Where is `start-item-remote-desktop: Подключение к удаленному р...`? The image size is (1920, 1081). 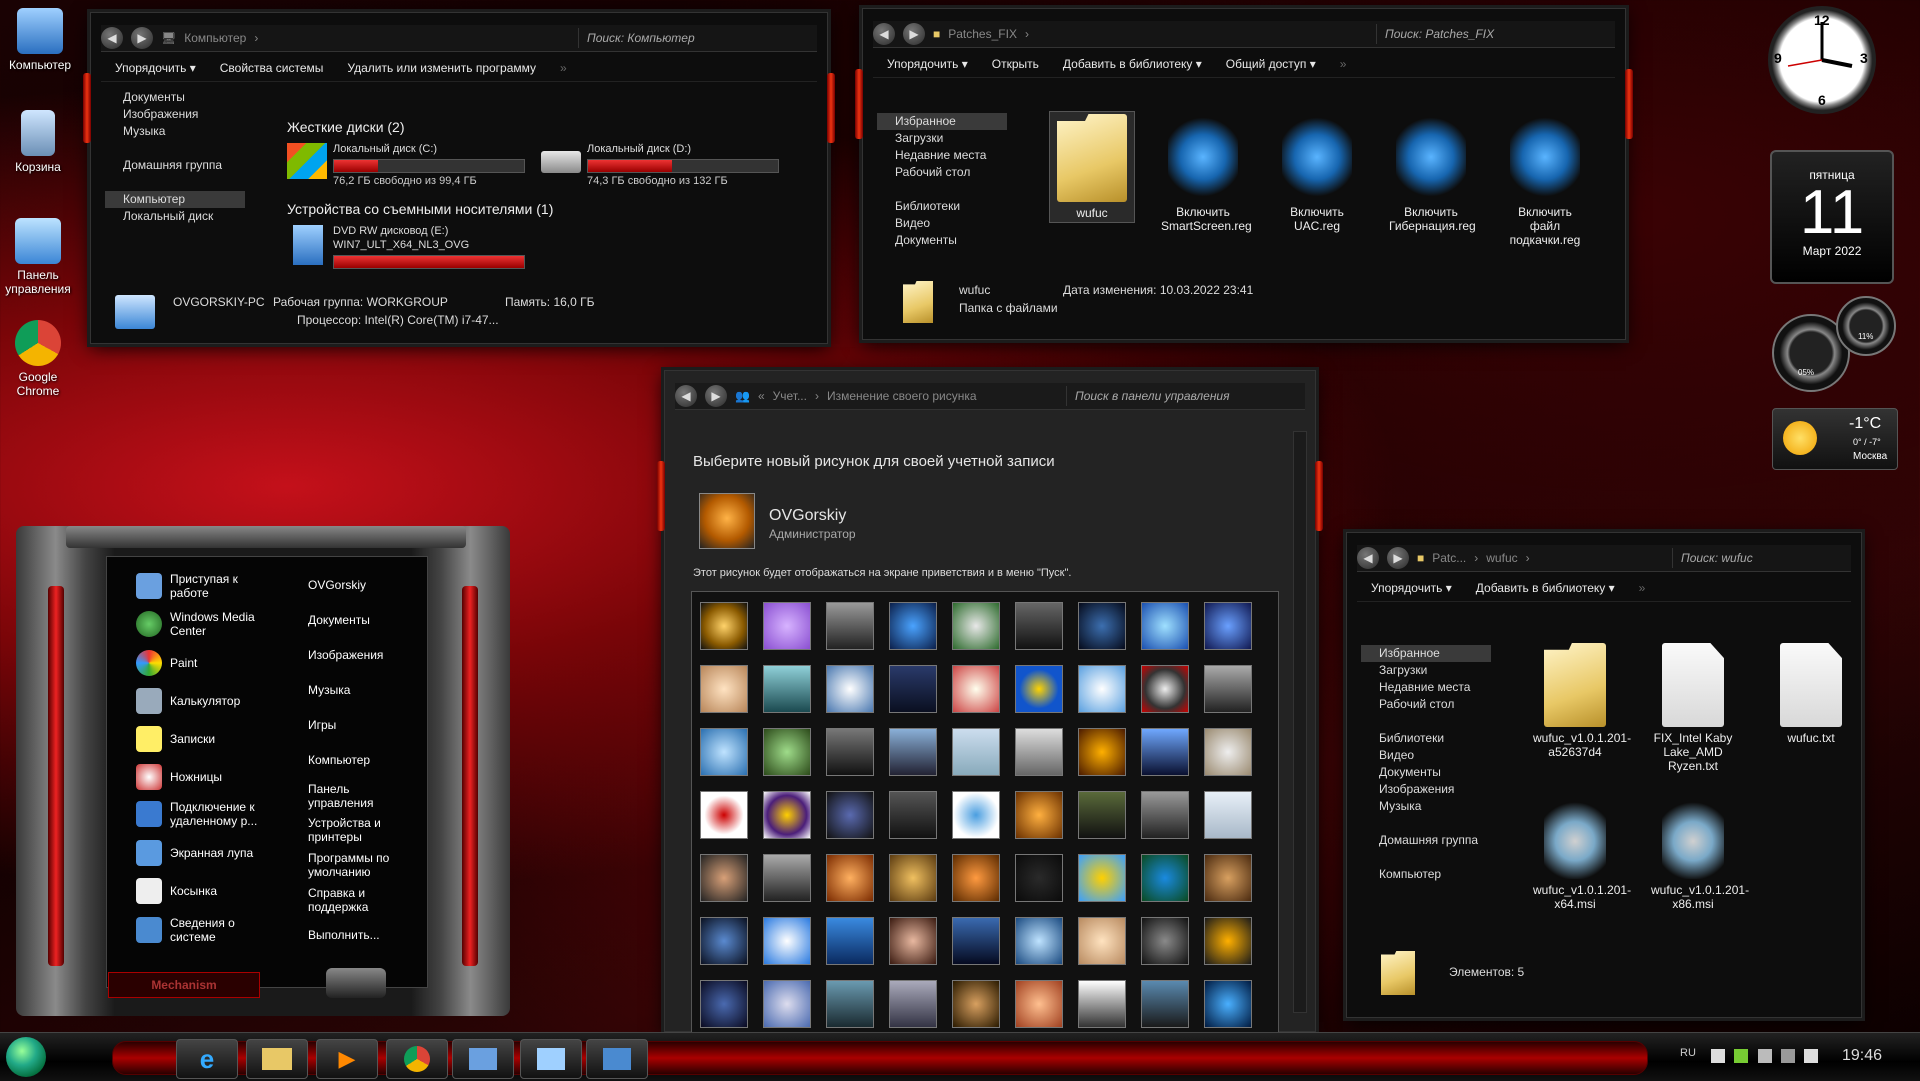
start-item-remote-desktop: Подключение к удаленному р... is located at coordinates (201, 814).